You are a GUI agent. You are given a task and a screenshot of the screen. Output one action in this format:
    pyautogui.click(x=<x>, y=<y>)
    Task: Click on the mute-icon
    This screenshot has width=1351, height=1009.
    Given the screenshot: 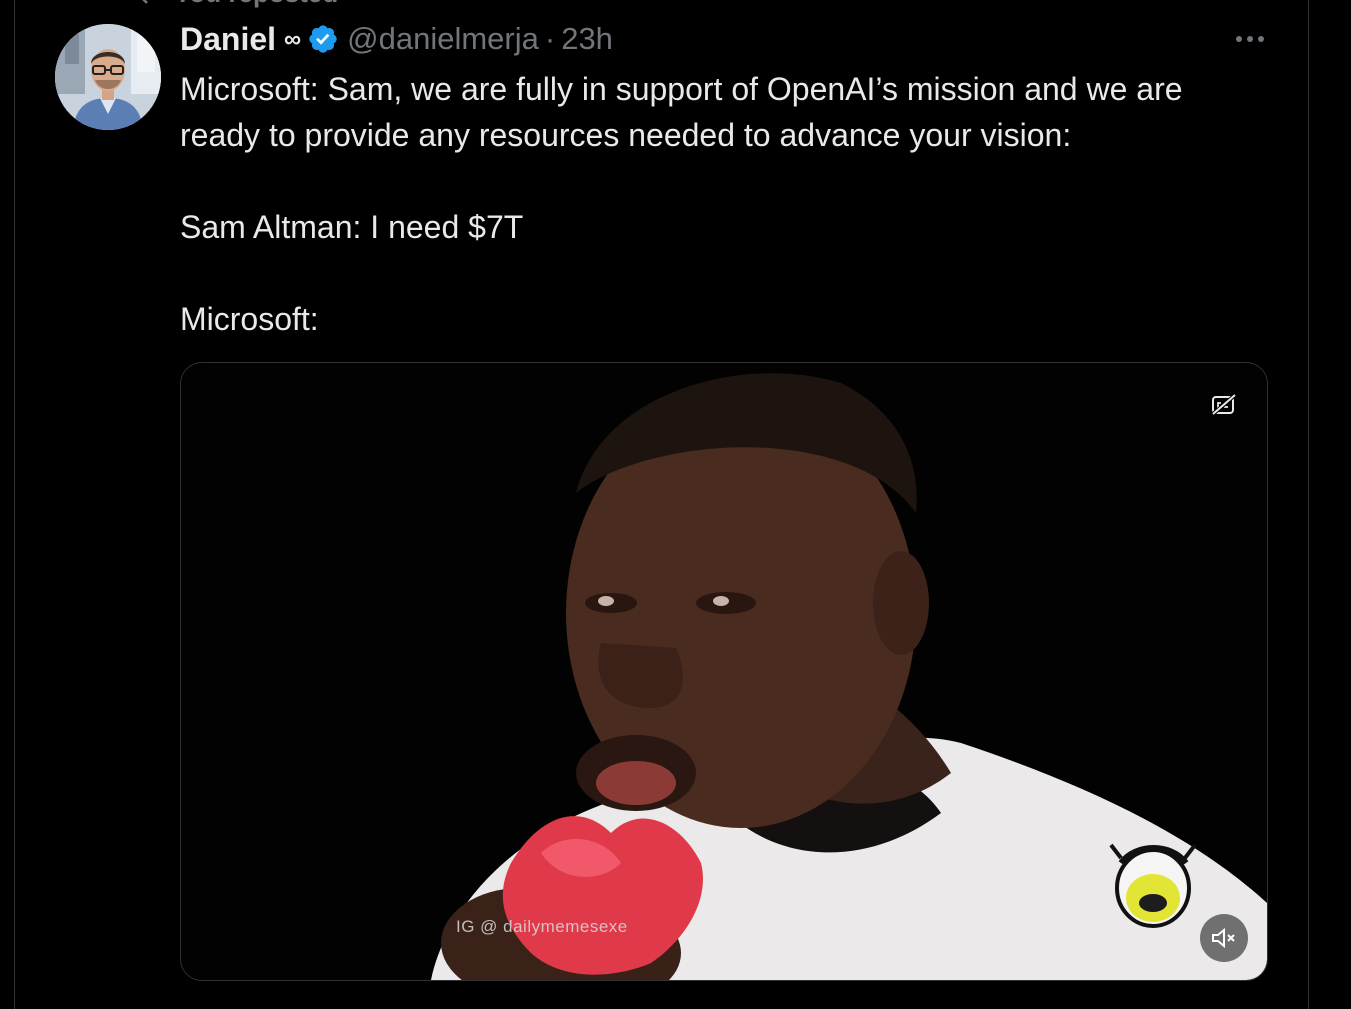 What is the action you would take?
    pyautogui.click(x=1223, y=938)
    